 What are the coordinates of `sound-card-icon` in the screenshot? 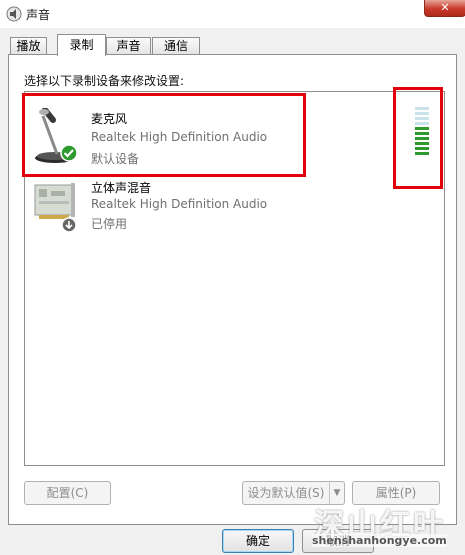 It's located at (55, 208).